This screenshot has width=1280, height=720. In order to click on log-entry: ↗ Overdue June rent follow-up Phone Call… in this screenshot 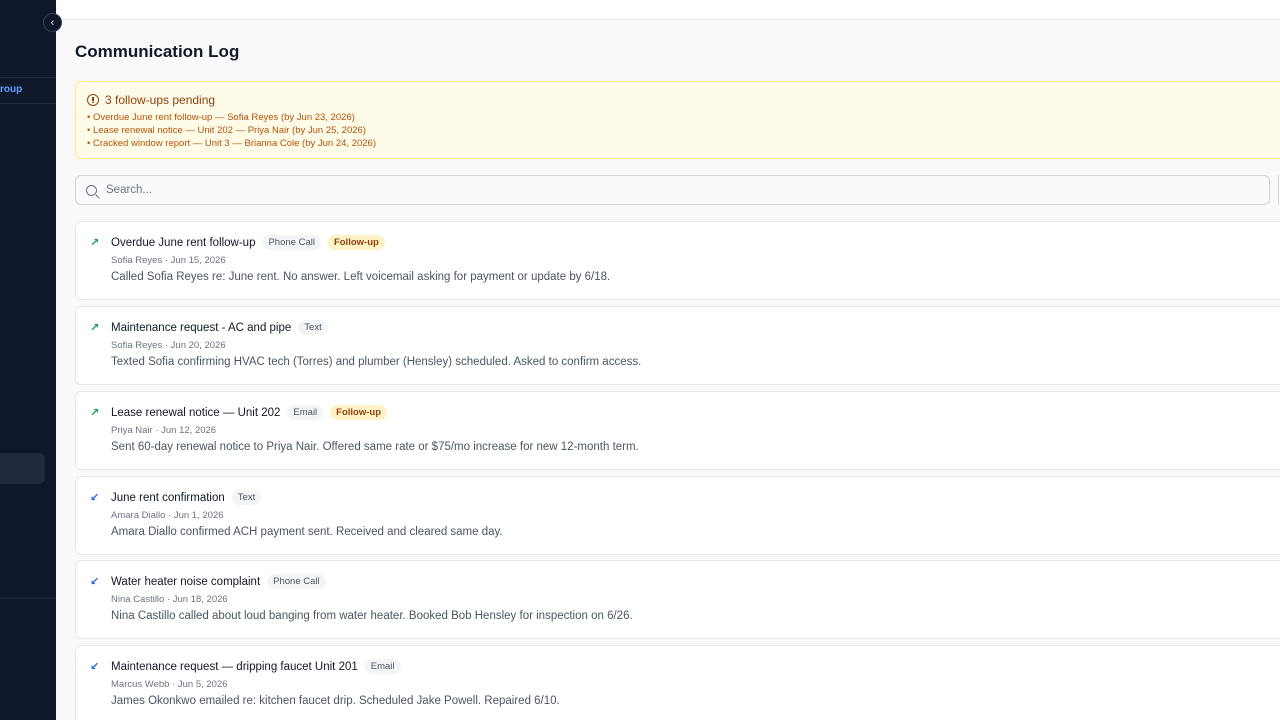, I will do `click(677, 260)`.